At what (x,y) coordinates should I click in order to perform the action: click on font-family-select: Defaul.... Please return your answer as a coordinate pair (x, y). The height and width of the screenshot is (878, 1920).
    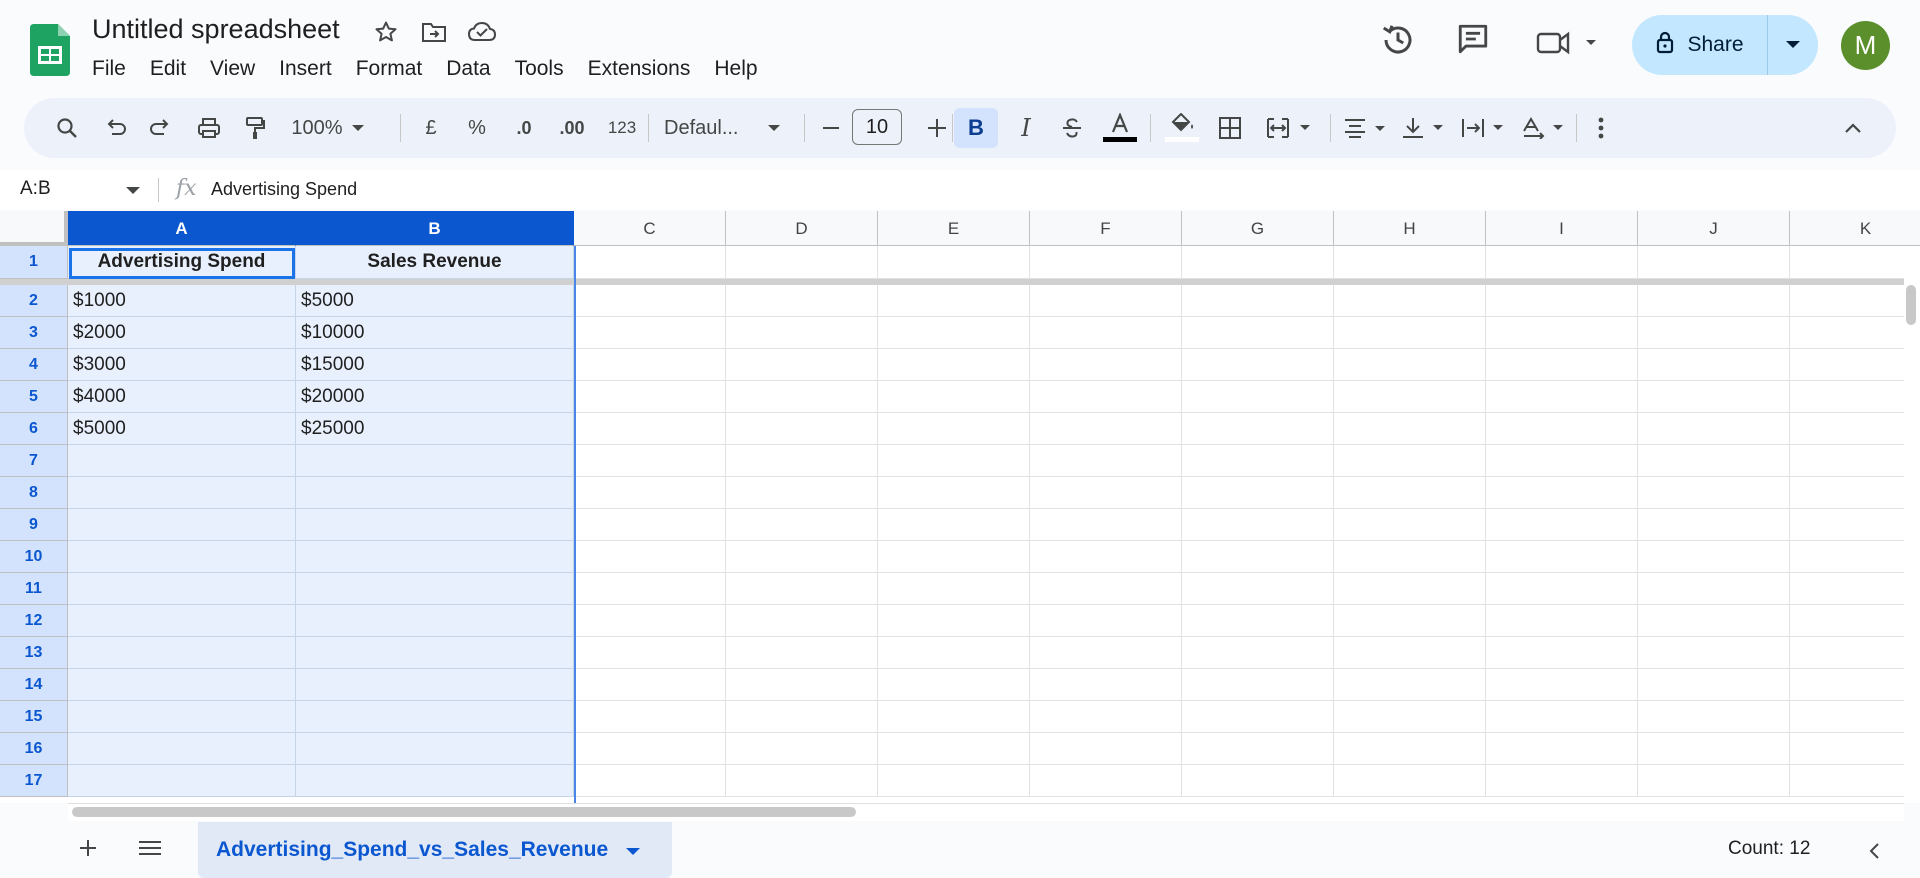
    Looking at the image, I should click on (720, 128).